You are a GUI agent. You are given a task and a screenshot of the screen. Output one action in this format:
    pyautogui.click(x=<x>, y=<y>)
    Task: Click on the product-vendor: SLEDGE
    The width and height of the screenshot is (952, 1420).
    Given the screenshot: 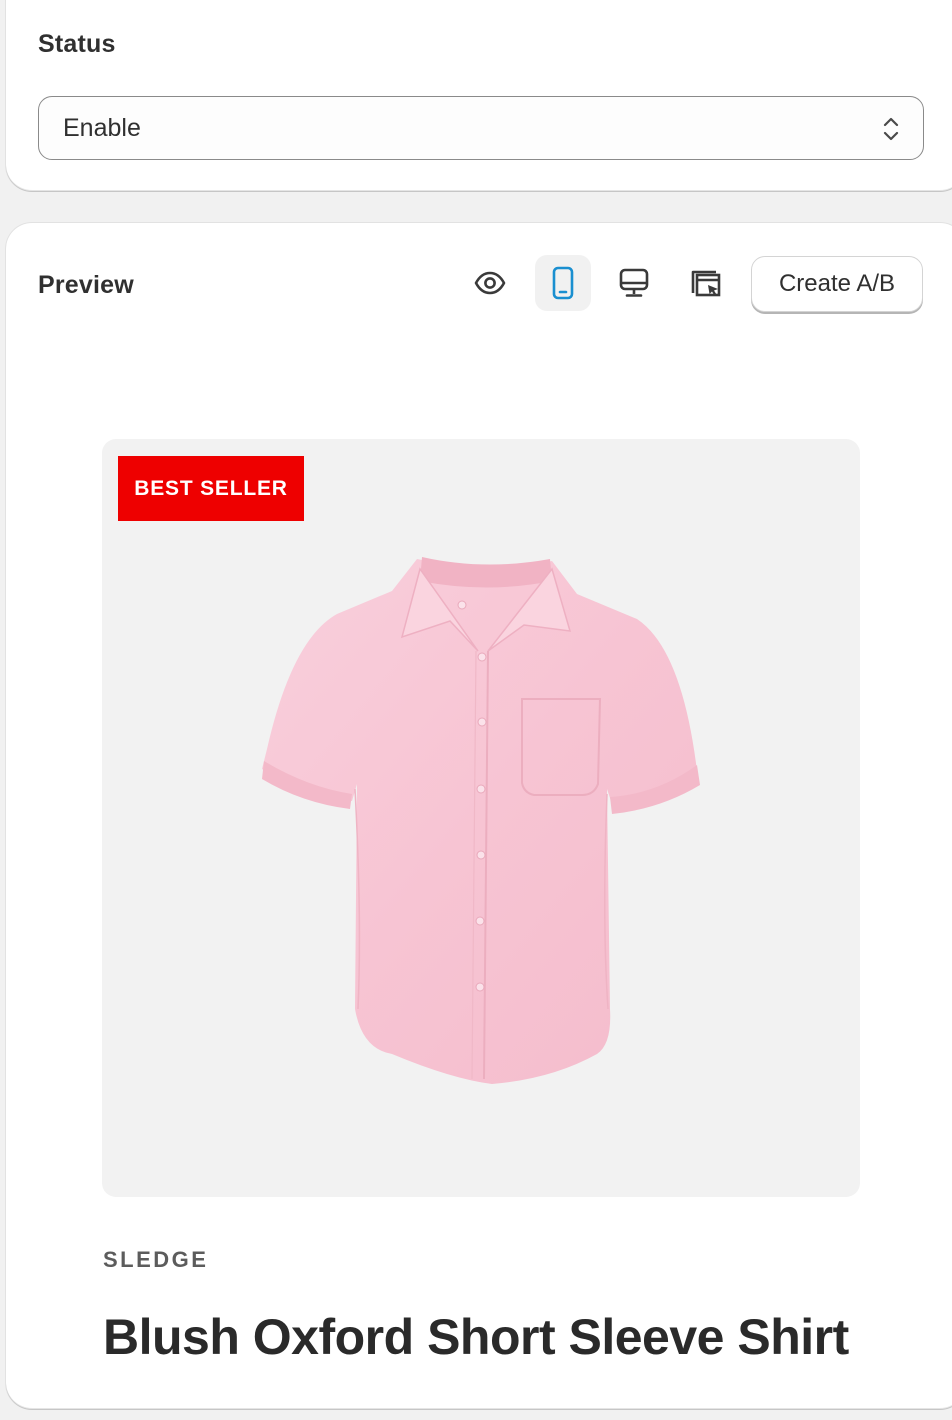 What is the action you would take?
    pyautogui.click(x=156, y=1259)
    